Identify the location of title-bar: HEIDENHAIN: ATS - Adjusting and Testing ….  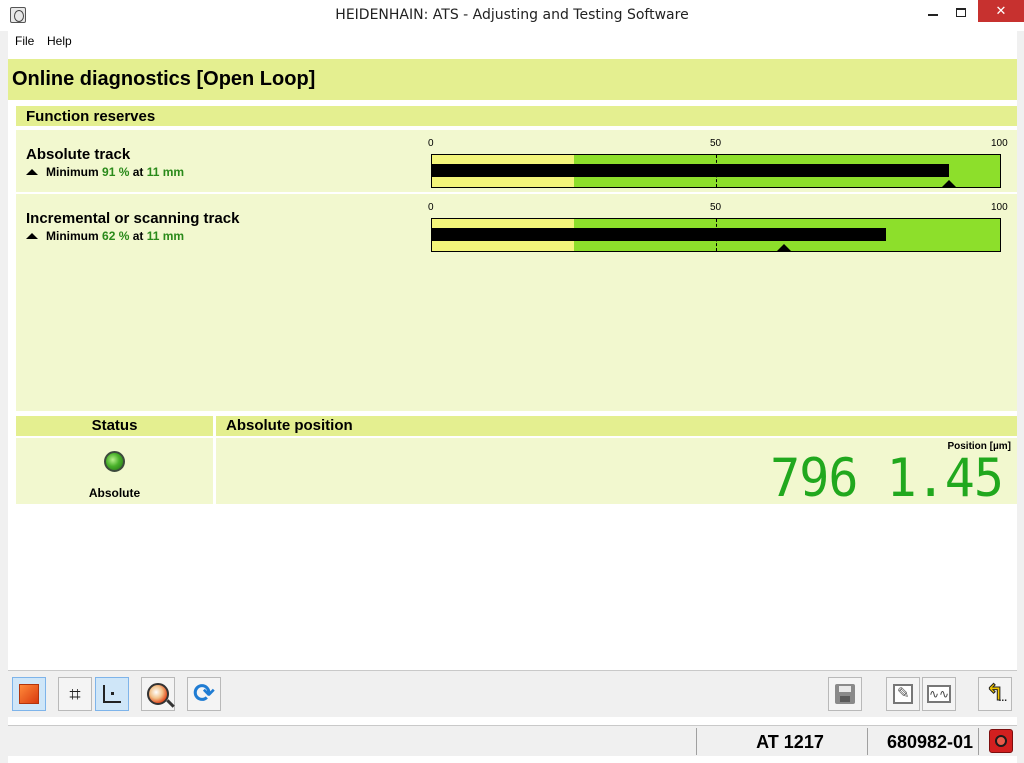
(512, 15).